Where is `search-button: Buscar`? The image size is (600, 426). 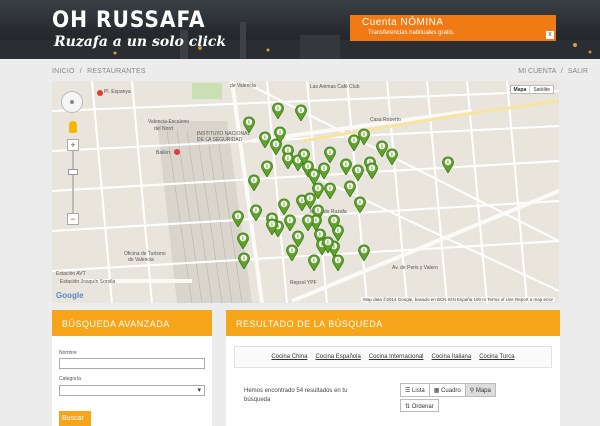 search-button: Buscar is located at coordinates (75, 418).